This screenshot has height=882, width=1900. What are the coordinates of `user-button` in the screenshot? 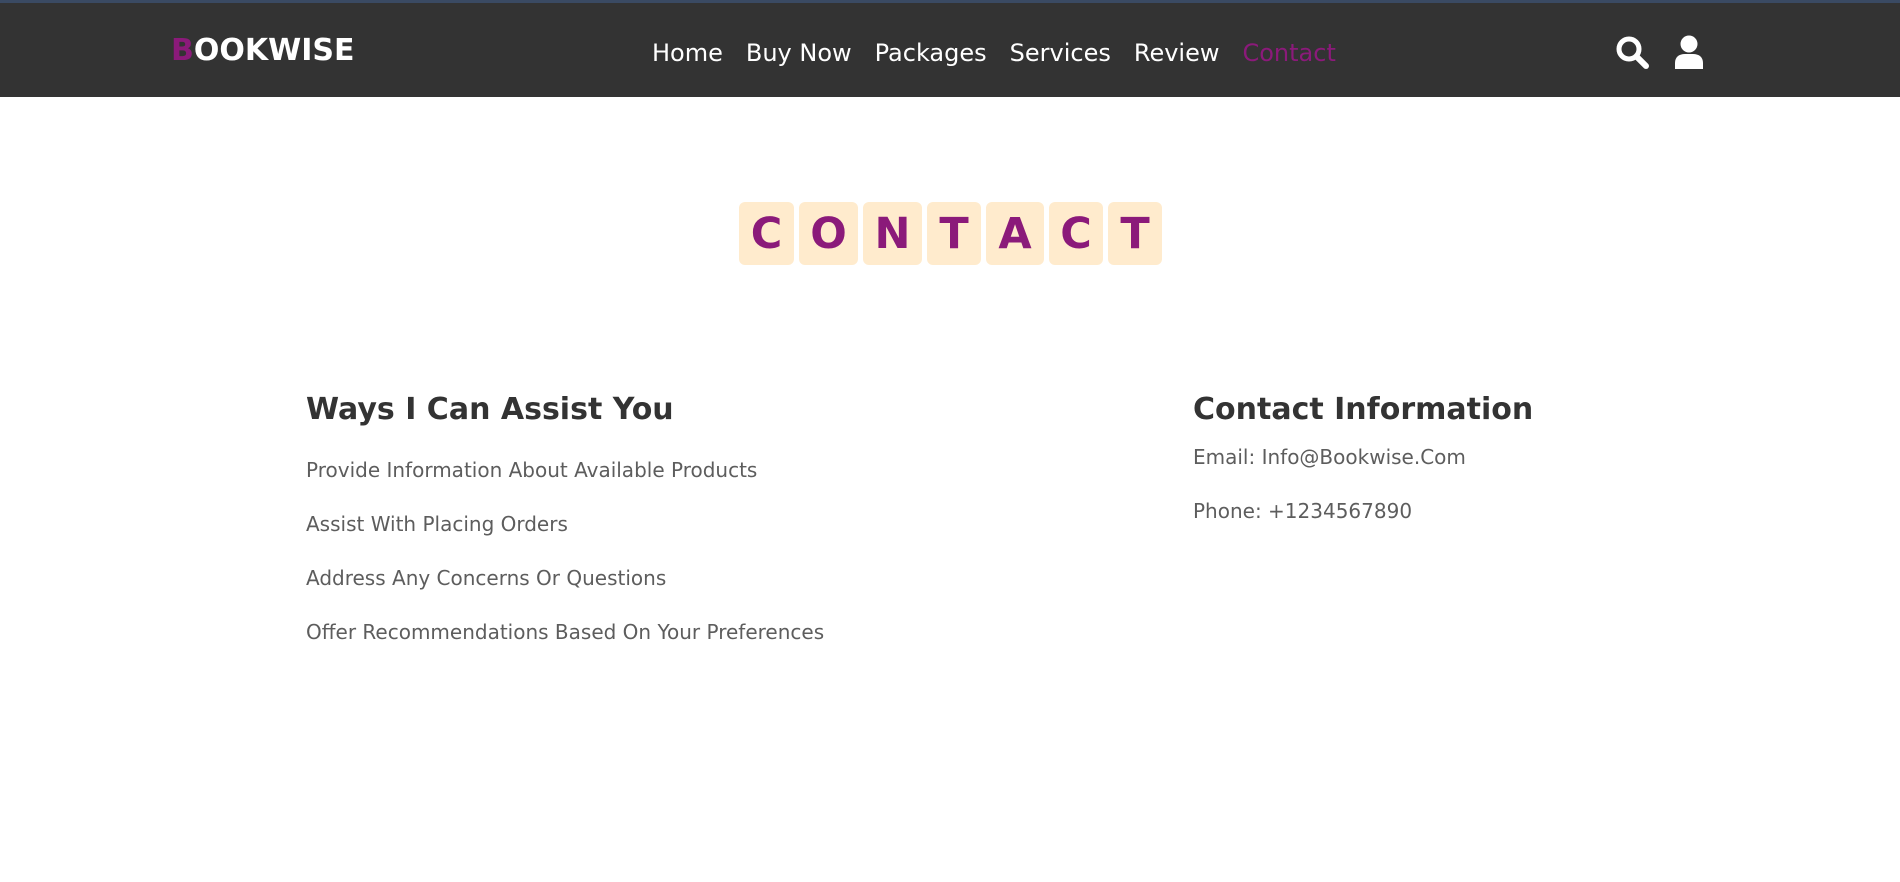 It's located at (1689, 52).